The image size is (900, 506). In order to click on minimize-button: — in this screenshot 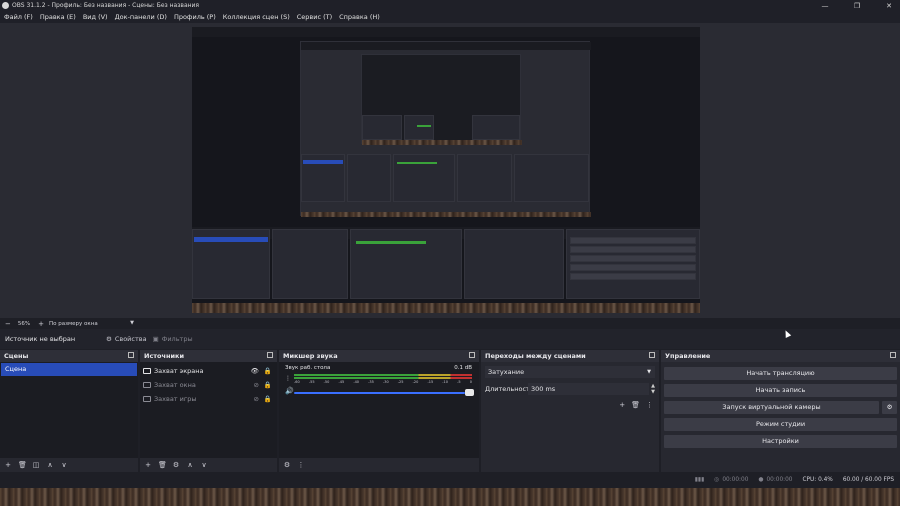, I will do `click(825, 6)`.